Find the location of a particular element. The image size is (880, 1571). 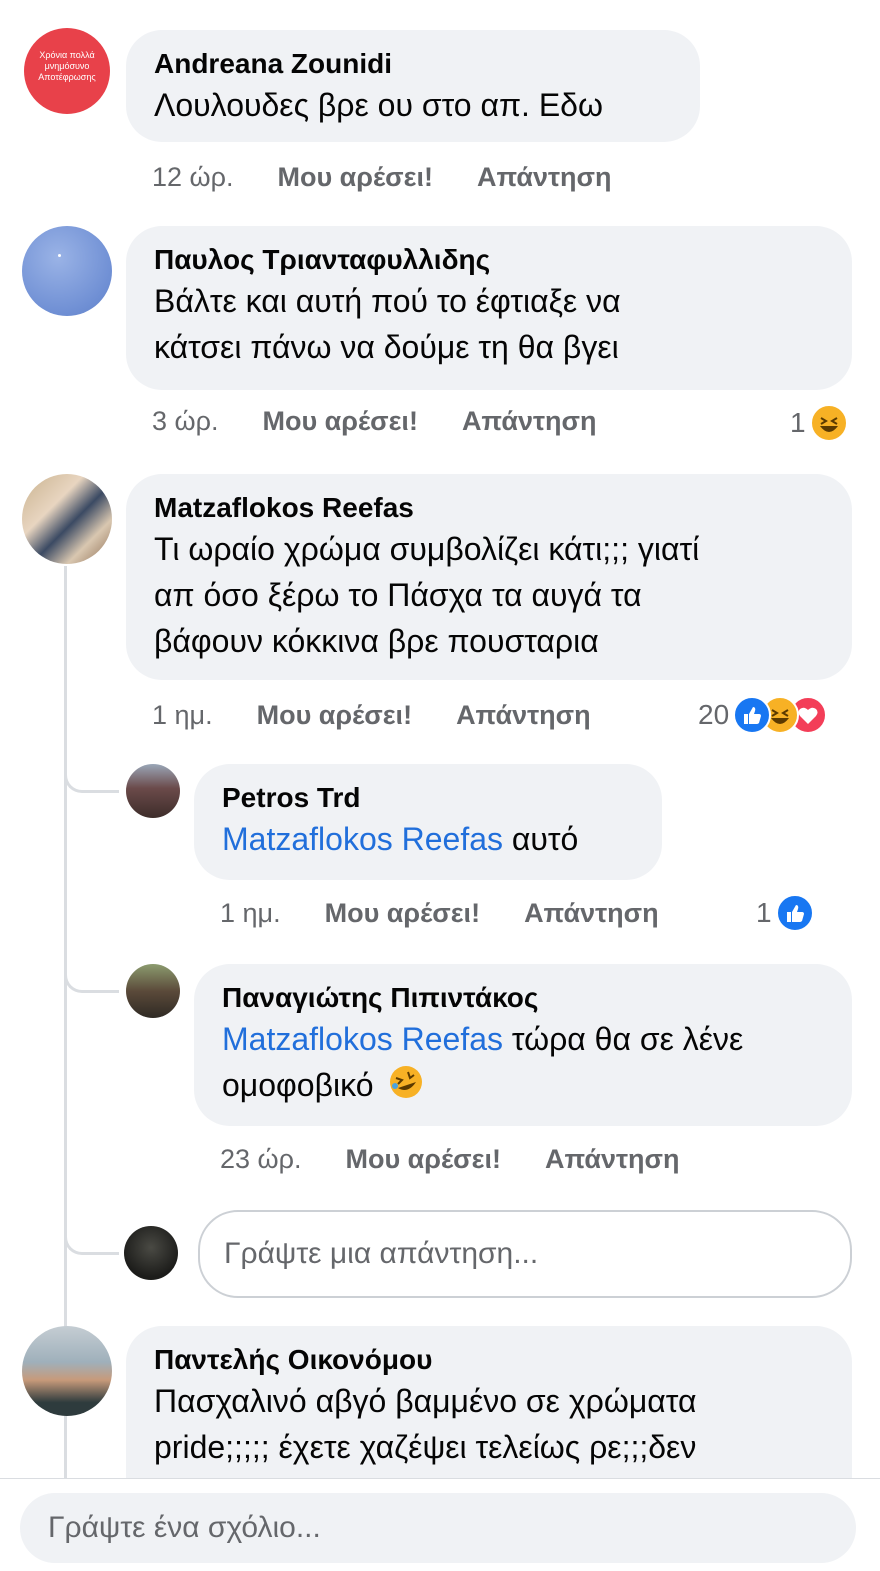

comment-actions: 1 ημ. Μου αρέσει! Απάντηση is located at coordinates (393, 715).